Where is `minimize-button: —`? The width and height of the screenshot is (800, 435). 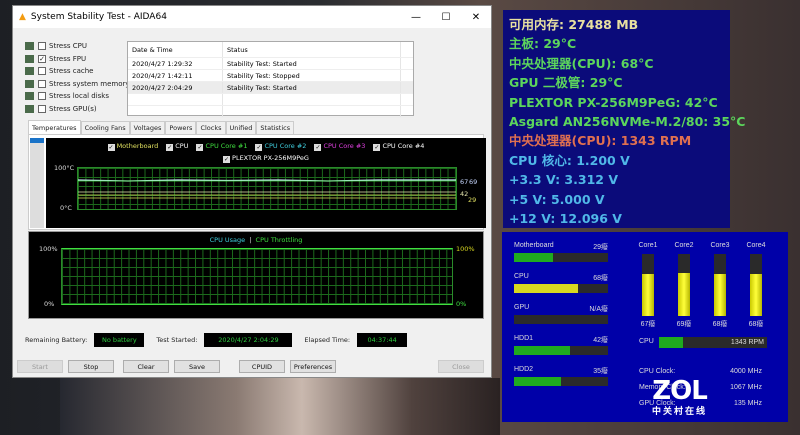
minimize-button: — is located at coordinates (416, 17).